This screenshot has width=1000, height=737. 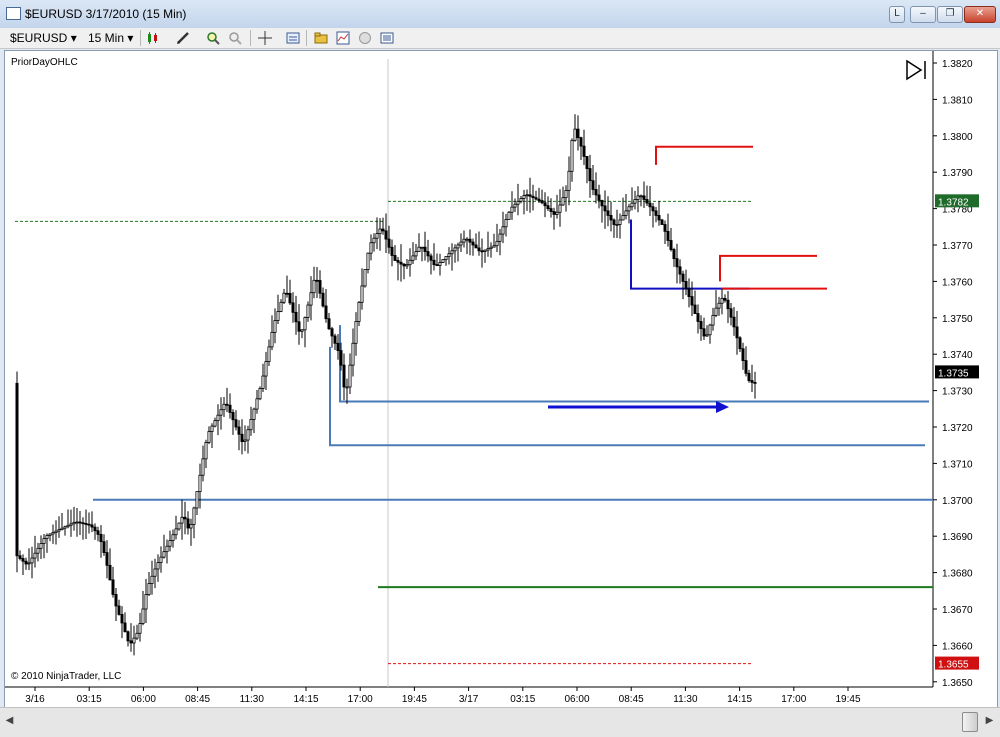 I want to click on y-tick-label: 1.3720, so click(x=957, y=428).